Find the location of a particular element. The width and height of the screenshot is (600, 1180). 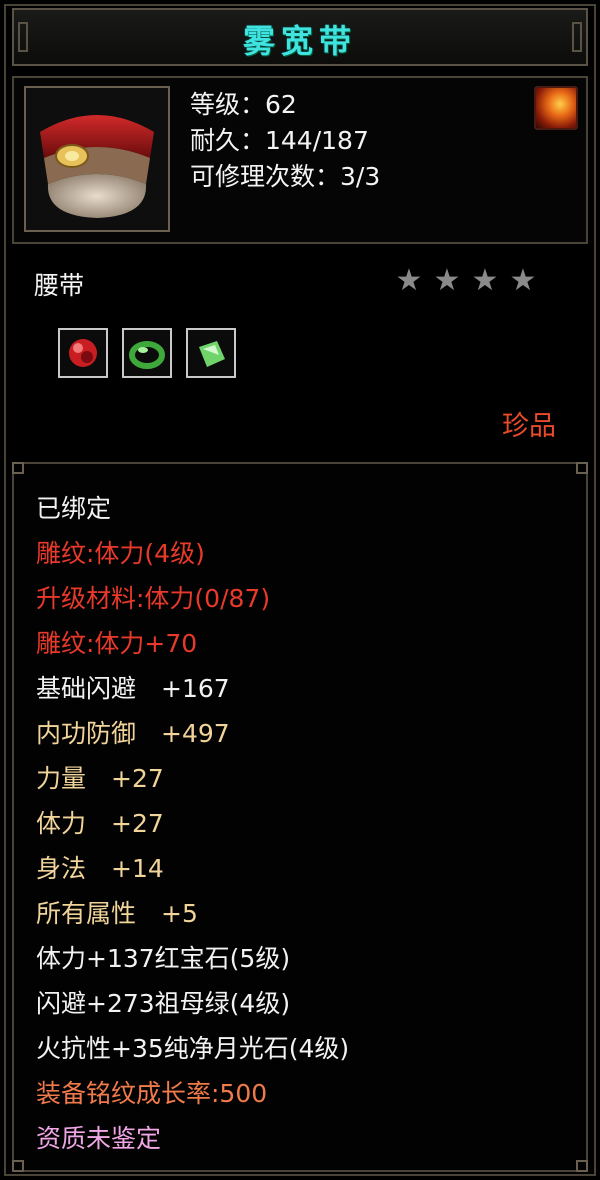

belt-item-icon is located at coordinates (97, 159).